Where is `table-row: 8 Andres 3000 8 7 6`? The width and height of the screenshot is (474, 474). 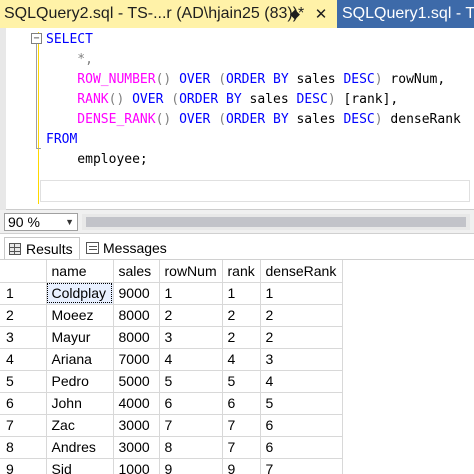 table-row: 8 Andres 3000 8 7 6 is located at coordinates (171, 447).